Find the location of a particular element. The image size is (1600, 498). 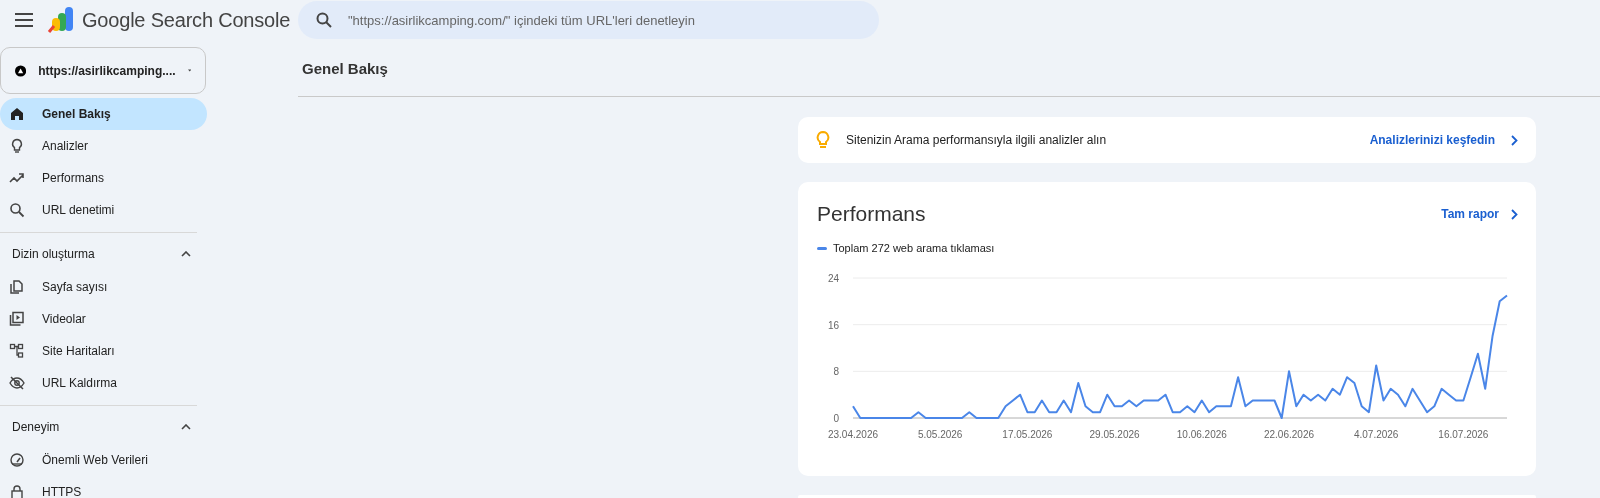

nav-item: Sayfa sayısı is located at coordinates (98, 287).